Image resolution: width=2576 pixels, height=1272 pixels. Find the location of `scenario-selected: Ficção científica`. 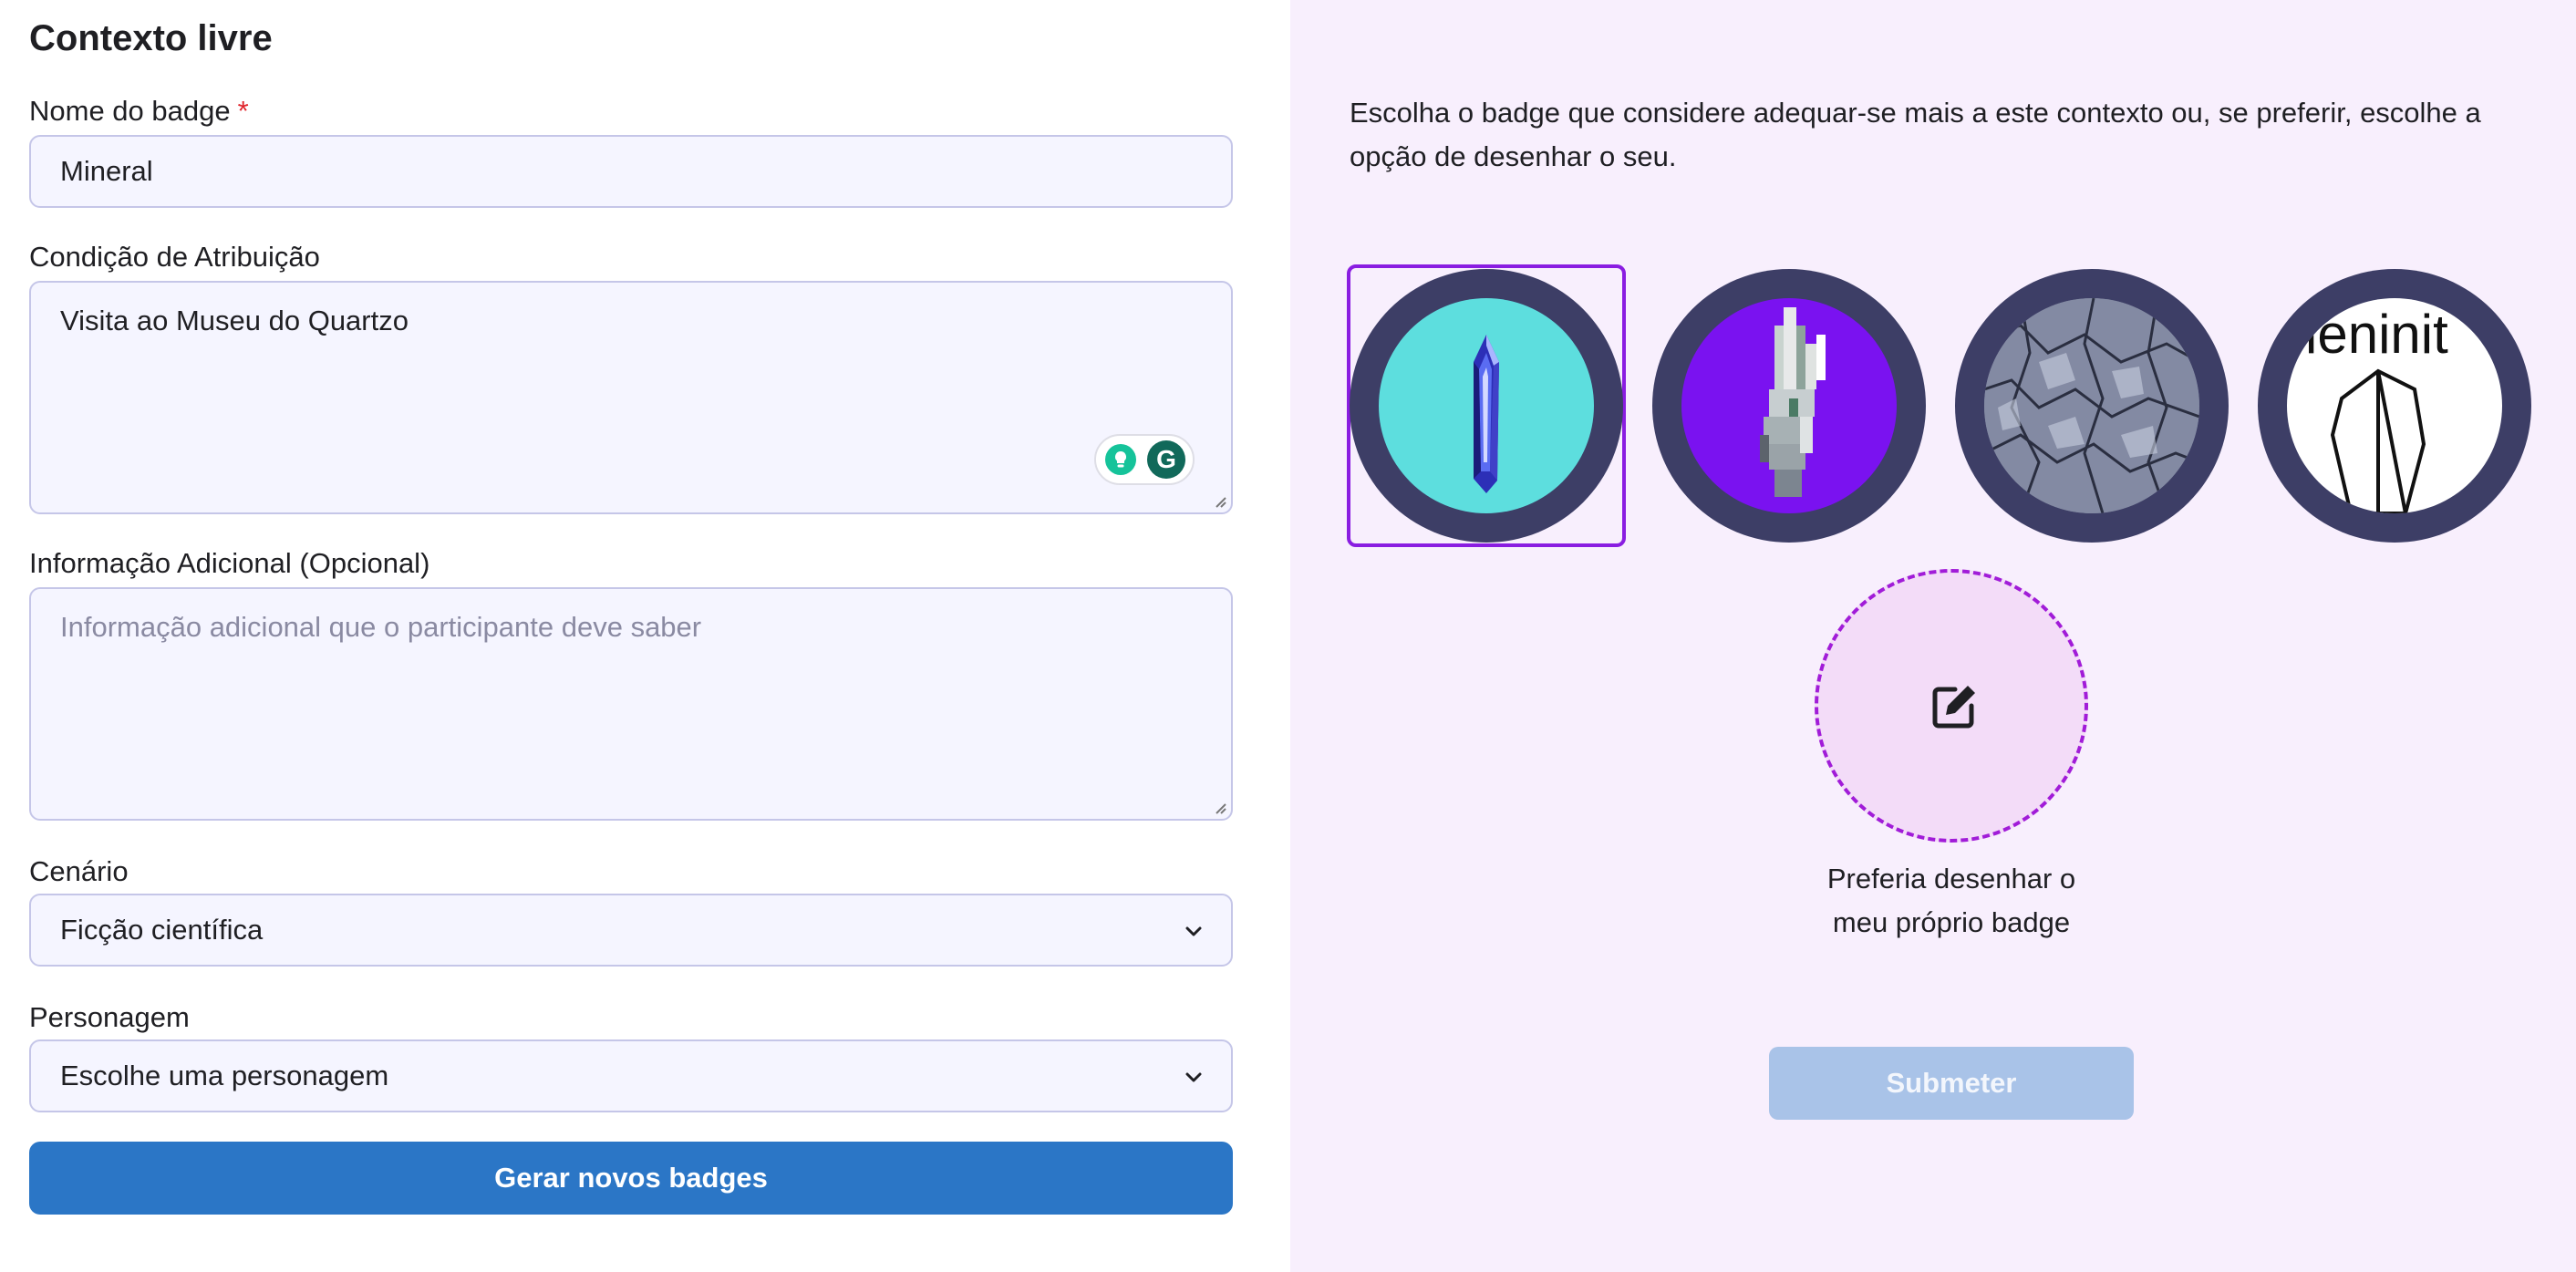

scenario-selected: Ficção científica is located at coordinates (162, 930).